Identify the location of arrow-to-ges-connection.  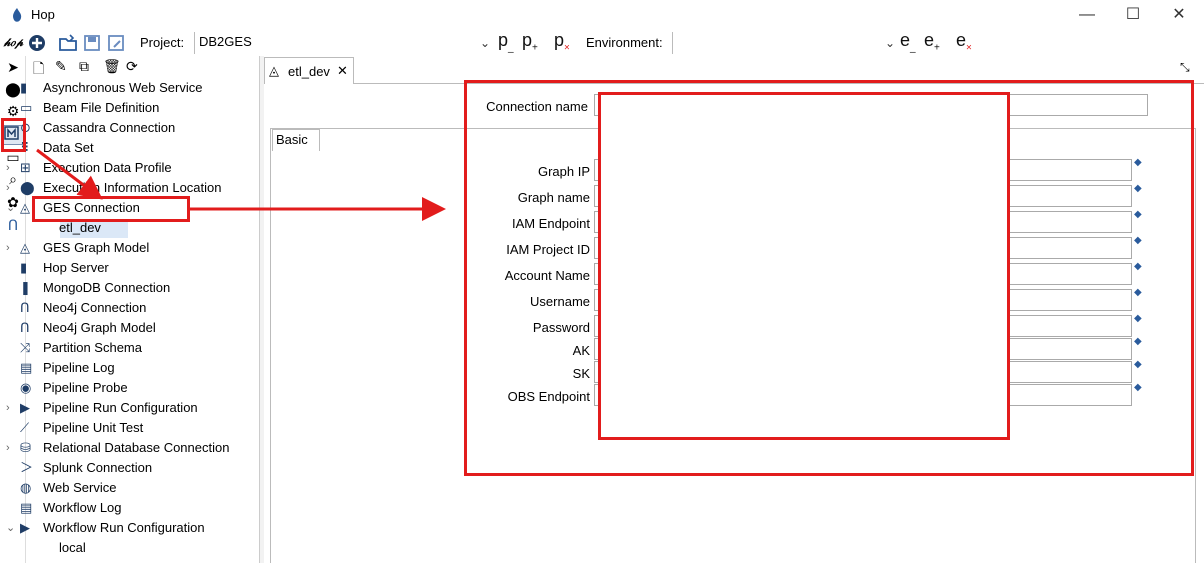
(69, 174).